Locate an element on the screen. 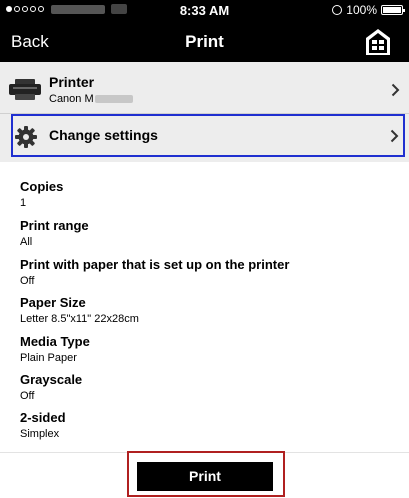  page-title: Print is located at coordinates (204, 41).